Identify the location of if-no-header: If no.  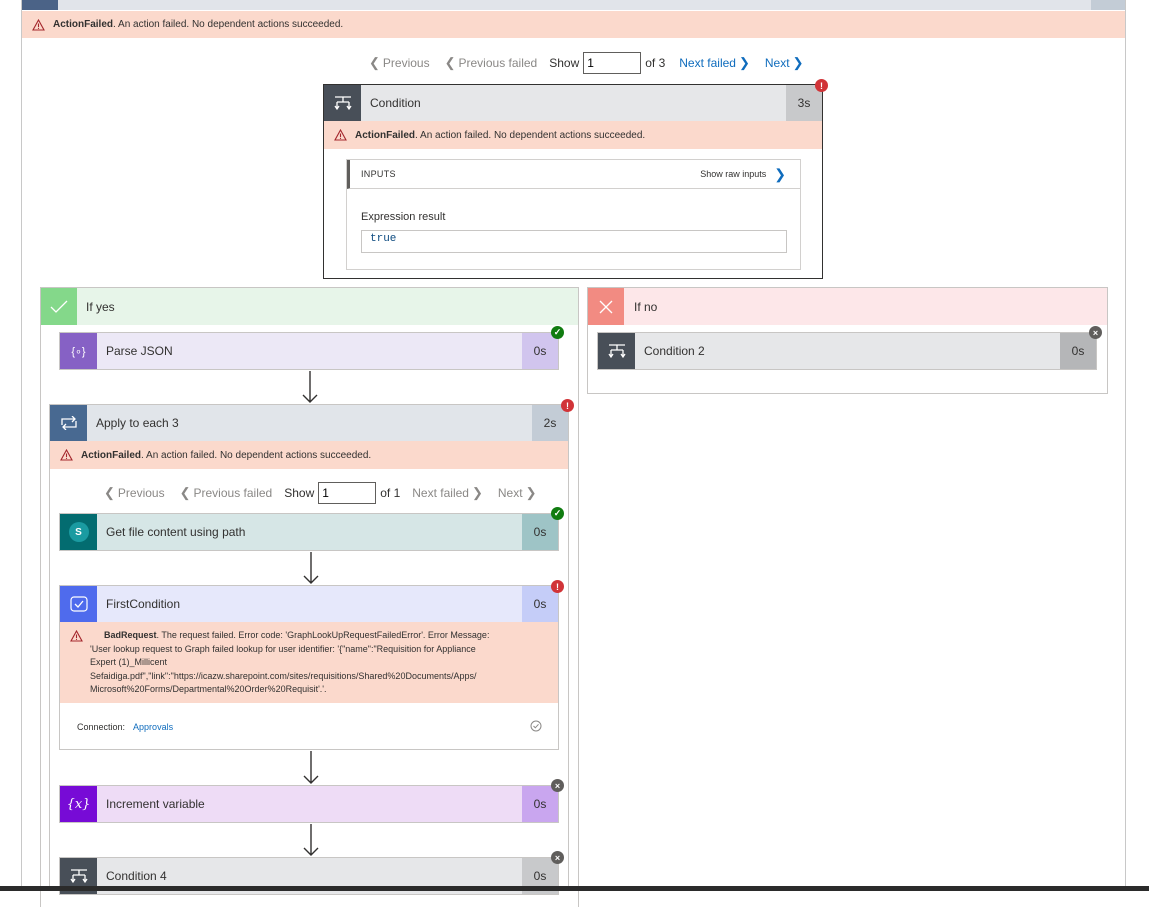
(847, 306).